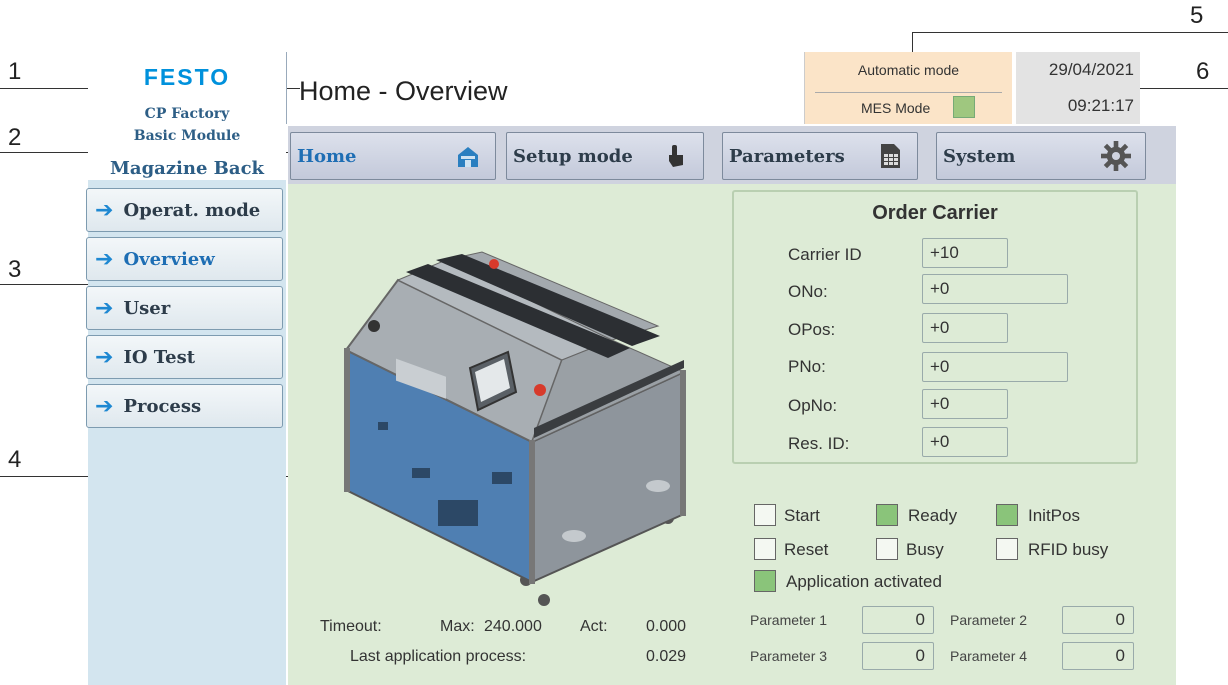 Image resolution: width=1228 pixels, height=685 pixels. What do you see at coordinates (192, 210) in the screenshot?
I see `sidebar-item-label: Operat. mode` at bounding box center [192, 210].